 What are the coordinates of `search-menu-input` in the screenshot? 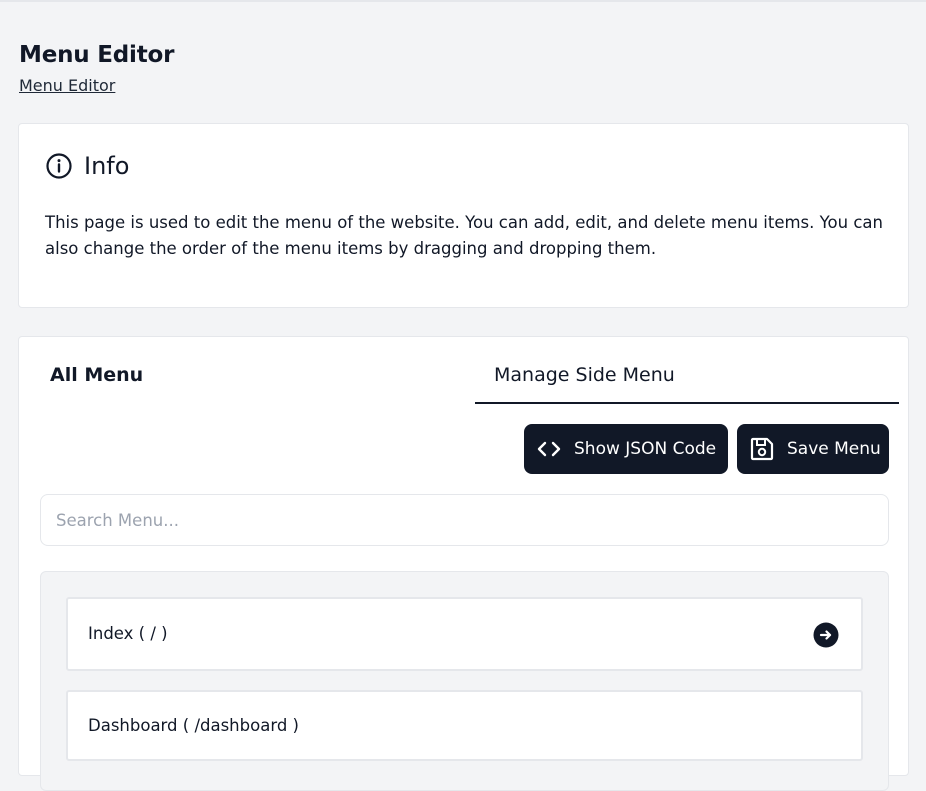 It's located at (464, 520).